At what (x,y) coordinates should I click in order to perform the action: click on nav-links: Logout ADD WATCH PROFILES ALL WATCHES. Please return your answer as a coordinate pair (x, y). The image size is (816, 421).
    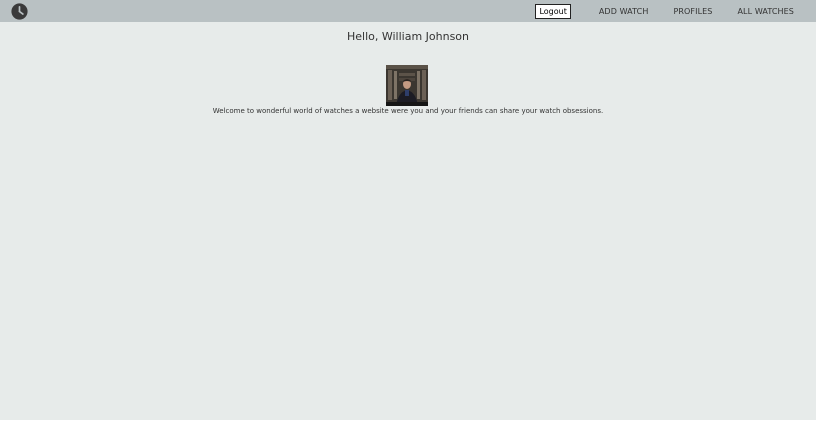
    Looking at the image, I should click on (675, 11).